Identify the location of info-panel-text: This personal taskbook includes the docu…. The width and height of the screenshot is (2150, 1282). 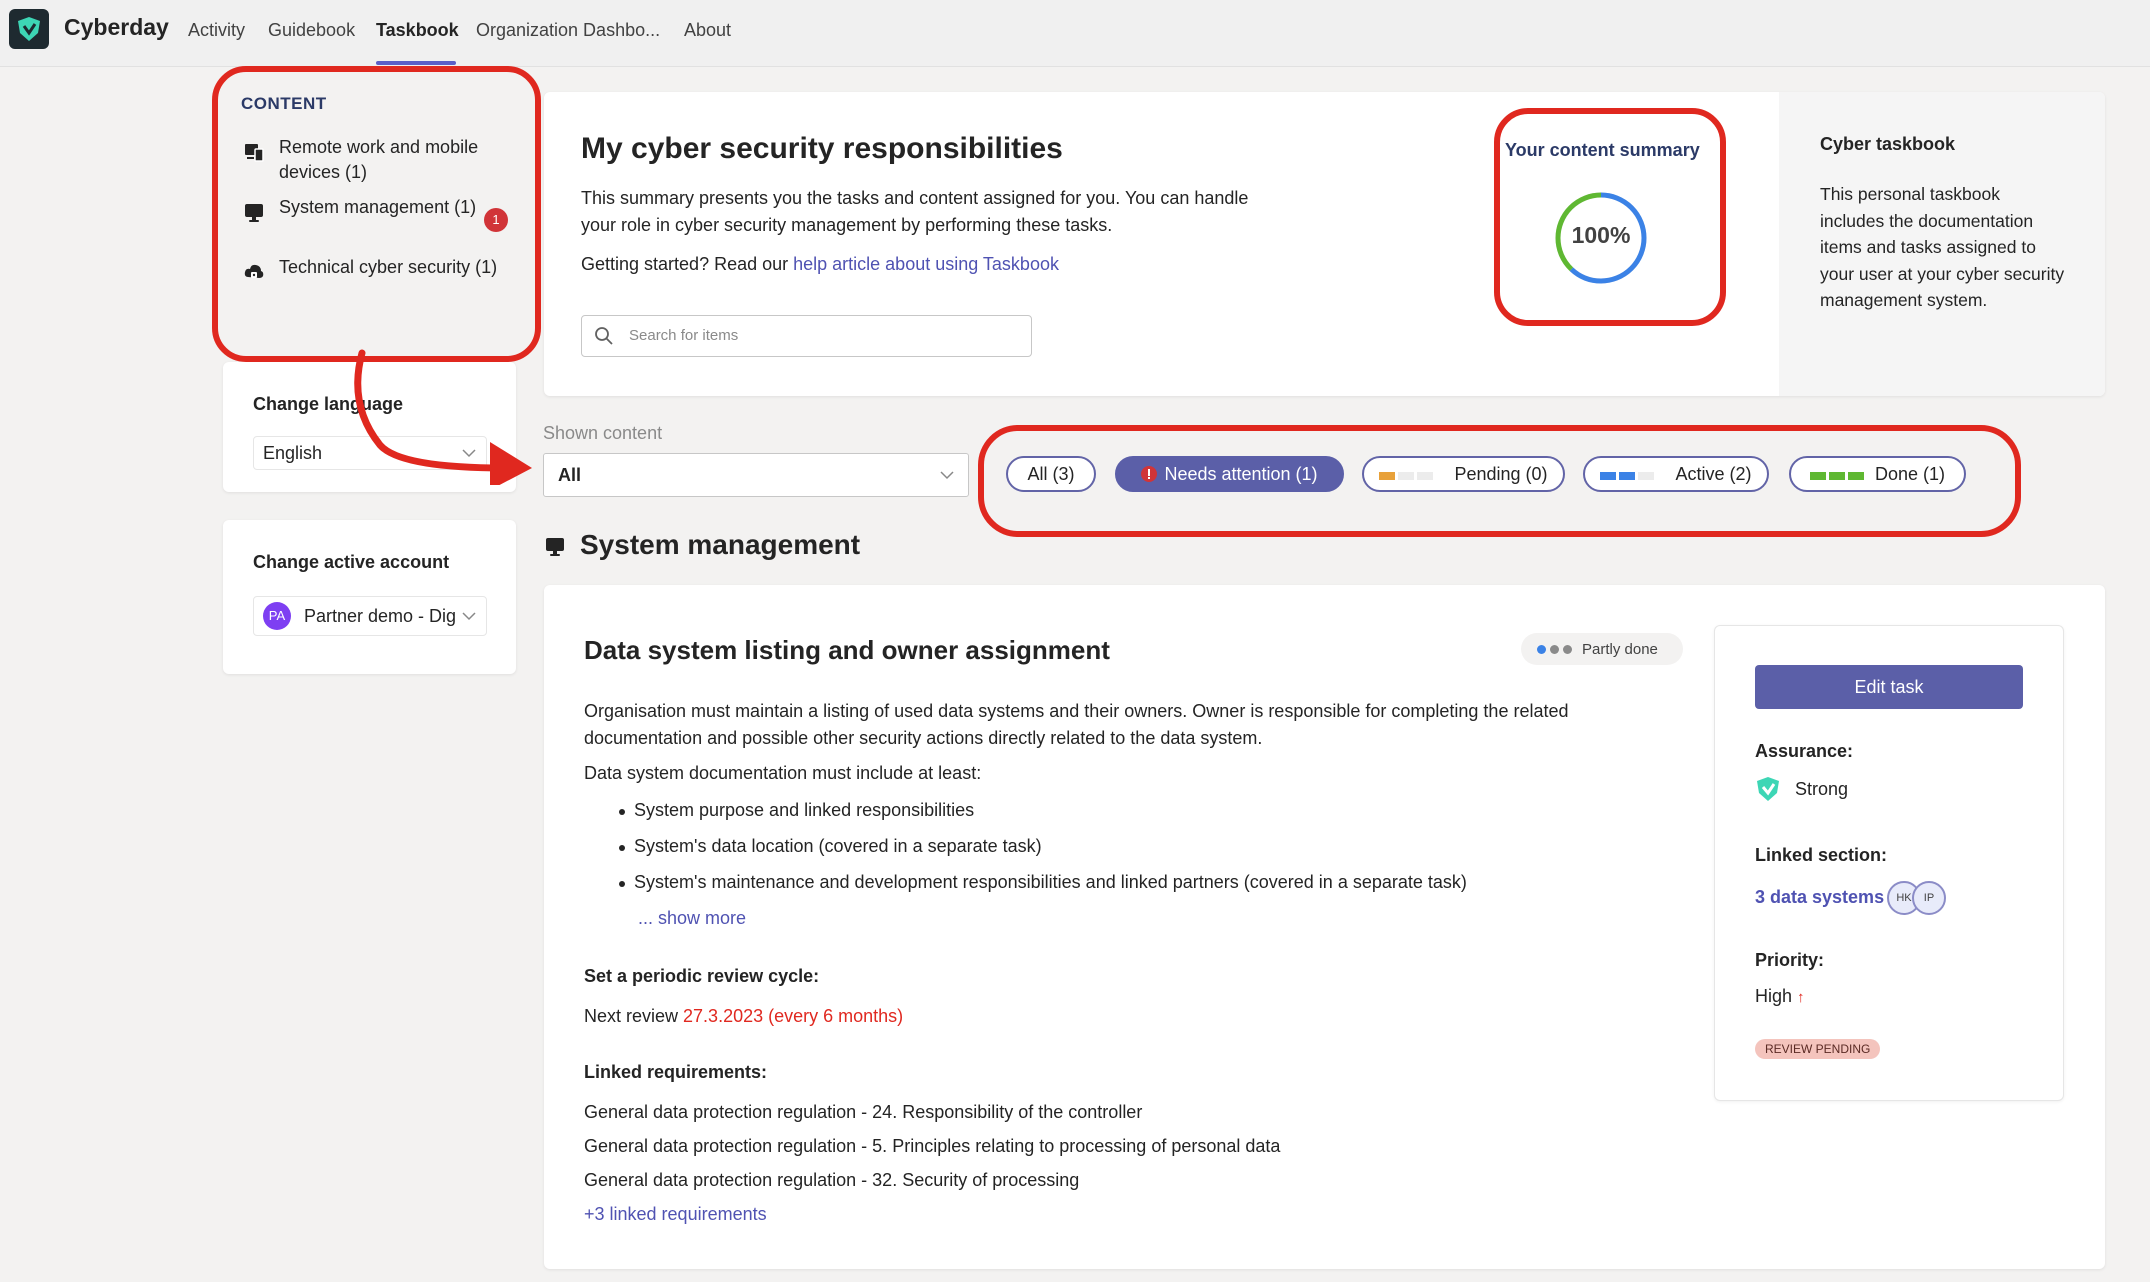
(1942, 247).